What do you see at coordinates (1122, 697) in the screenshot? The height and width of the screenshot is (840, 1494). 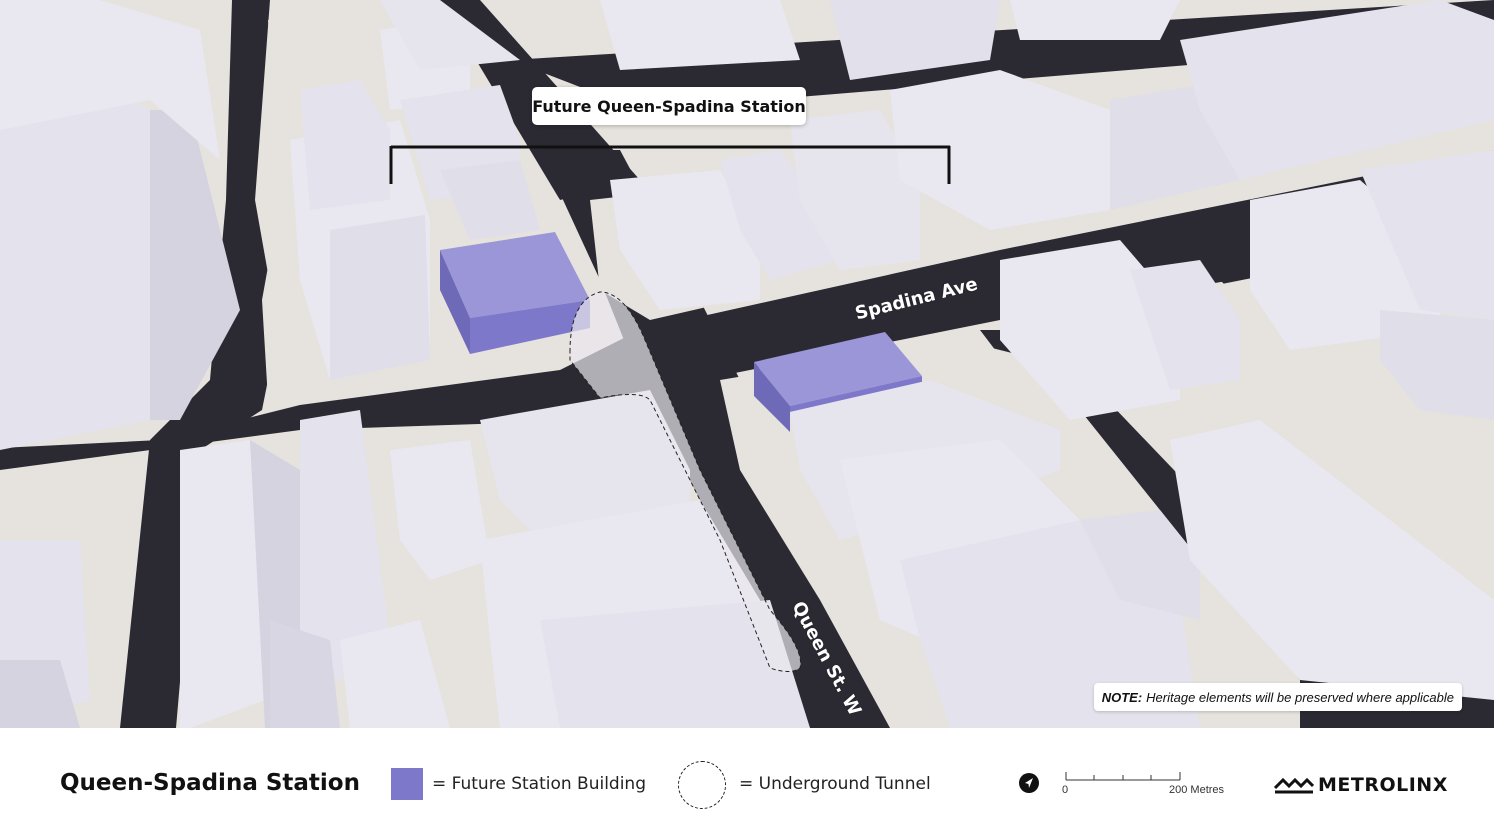 I see `note-label: NOTE:` at bounding box center [1122, 697].